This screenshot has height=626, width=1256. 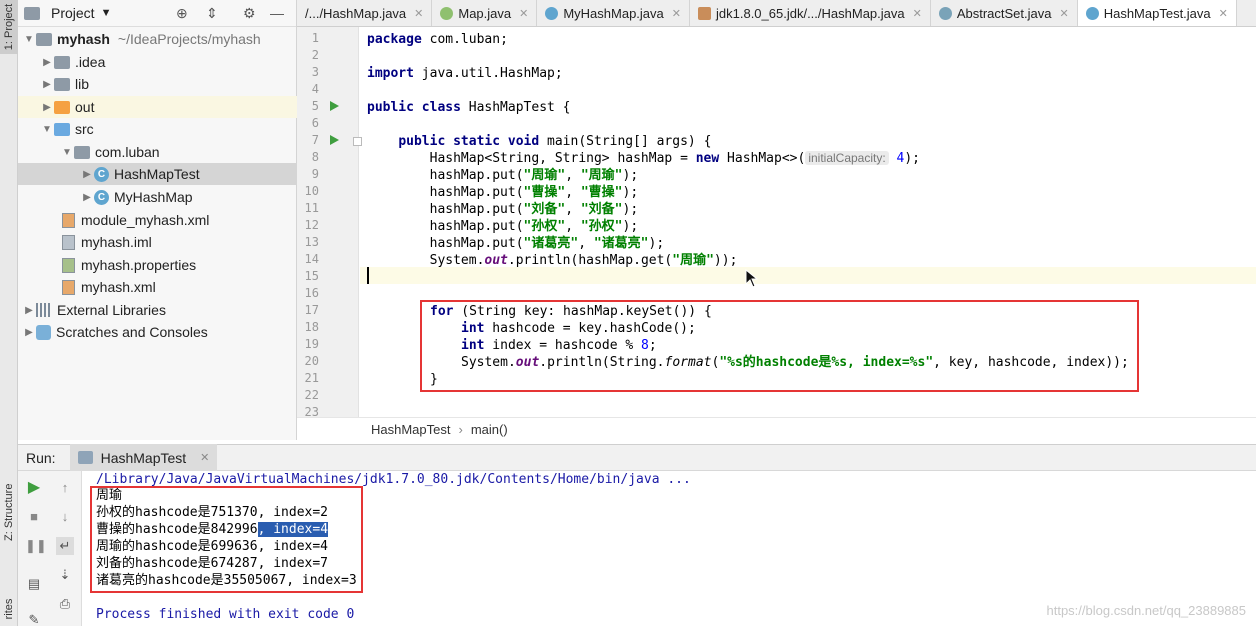 What do you see at coordinates (34, 618) in the screenshot?
I see `pin-icon: ✎` at bounding box center [34, 618].